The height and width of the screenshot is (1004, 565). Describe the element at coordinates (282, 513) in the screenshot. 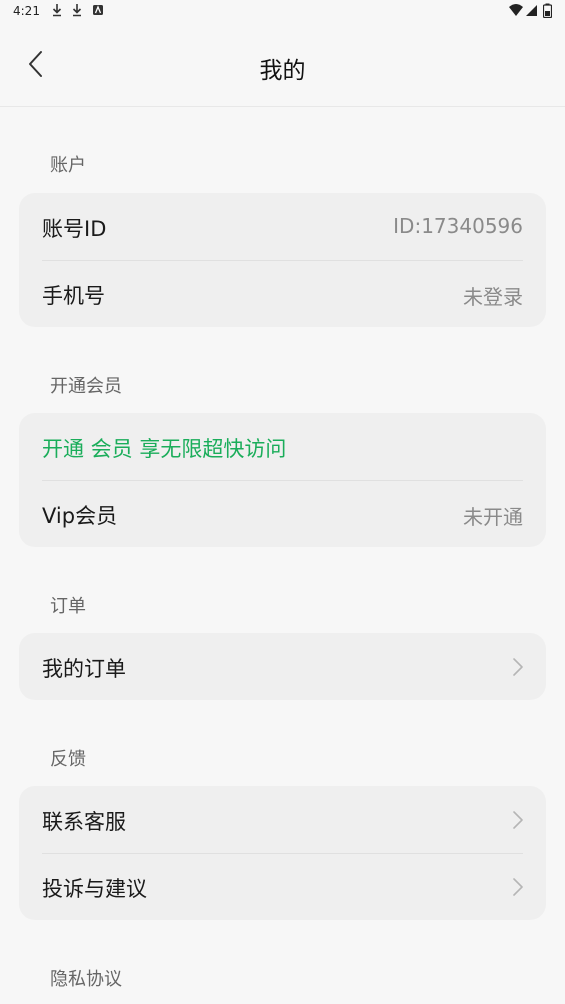

I see `vip-status-row: Vip会员 未开通` at that location.